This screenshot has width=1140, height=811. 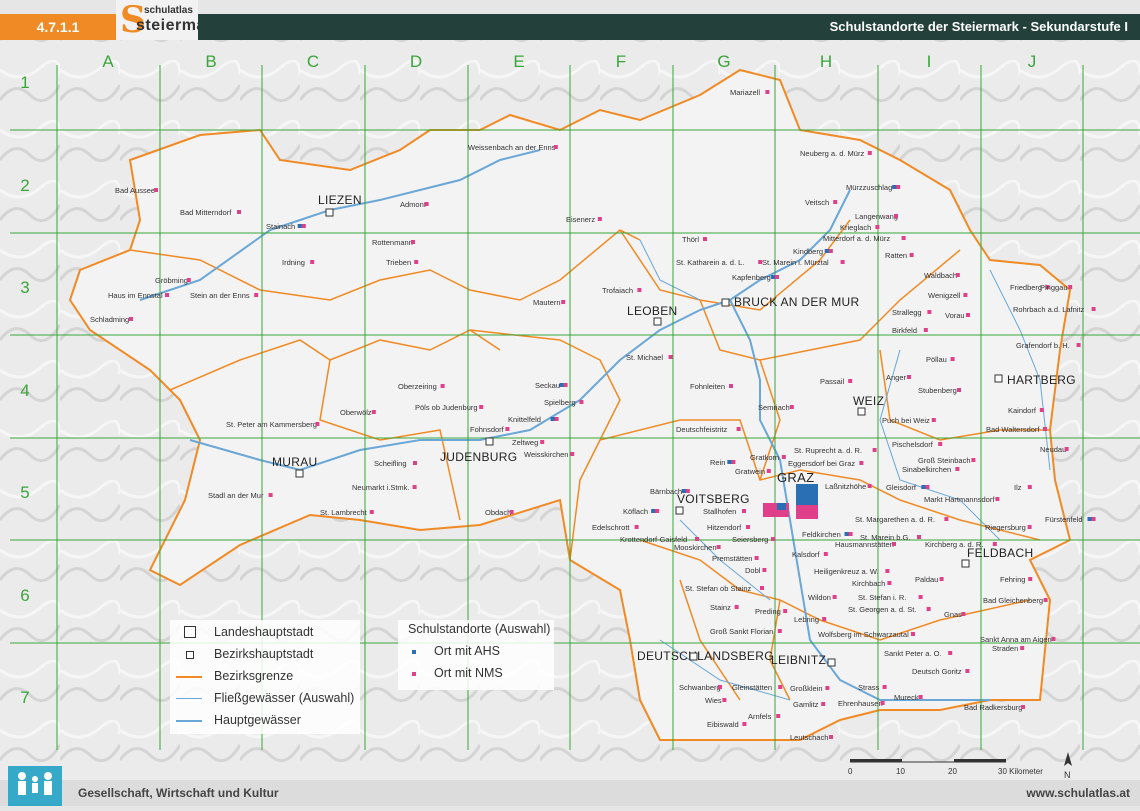 What do you see at coordinates (1043, 345) in the screenshot?
I see `place-label: Grafendorf b. H.` at bounding box center [1043, 345].